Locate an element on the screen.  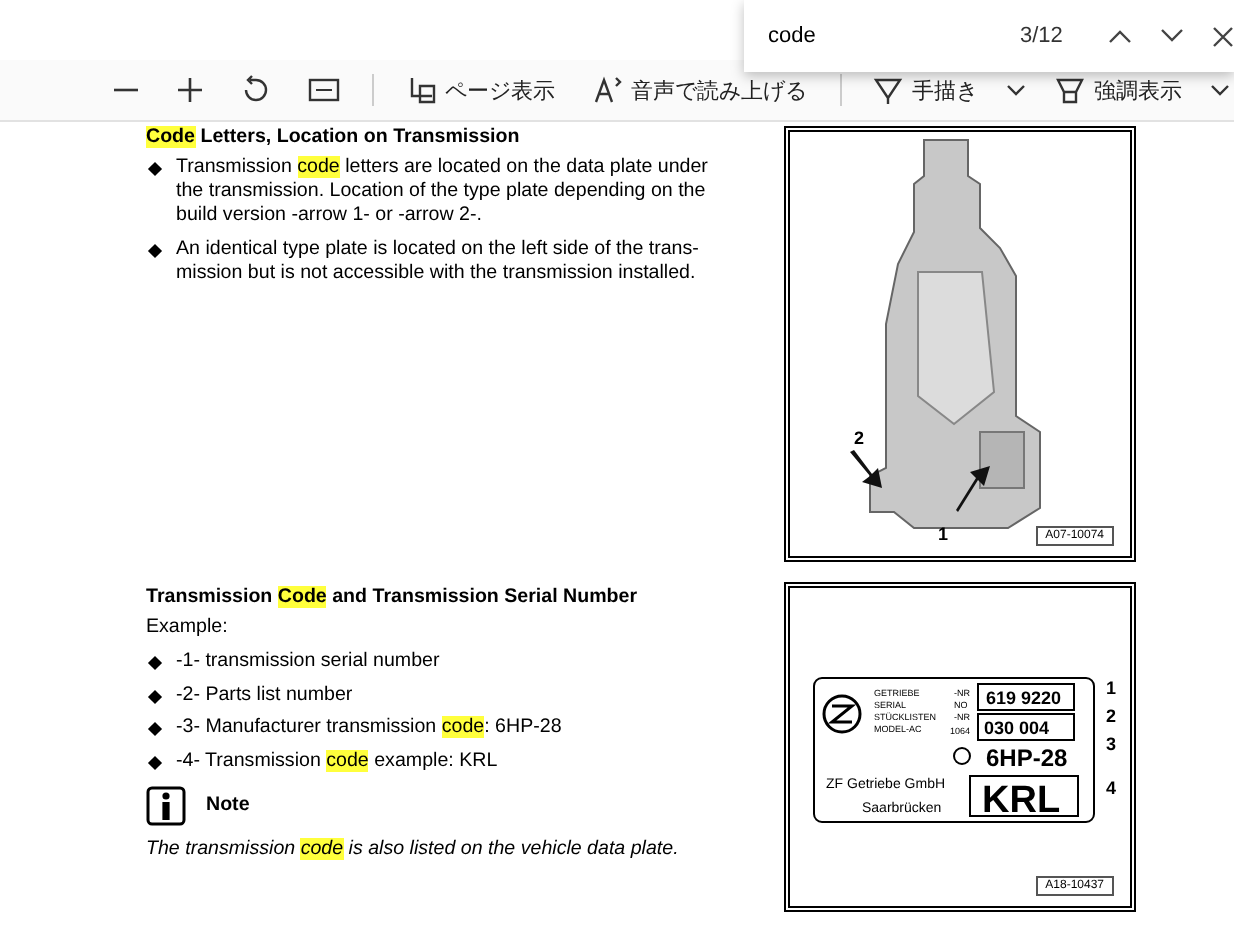
example-label: Example: is located at coordinates (188, 626).